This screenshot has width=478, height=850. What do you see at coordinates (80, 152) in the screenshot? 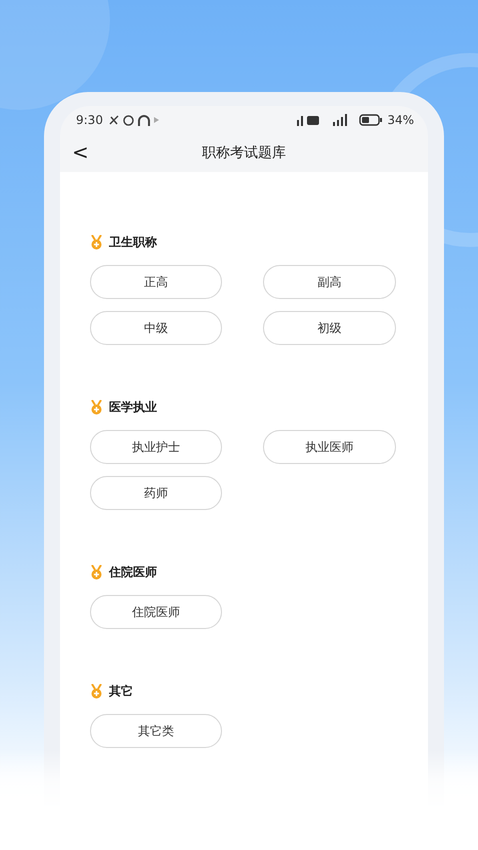
I see `back-button: <` at bounding box center [80, 152].